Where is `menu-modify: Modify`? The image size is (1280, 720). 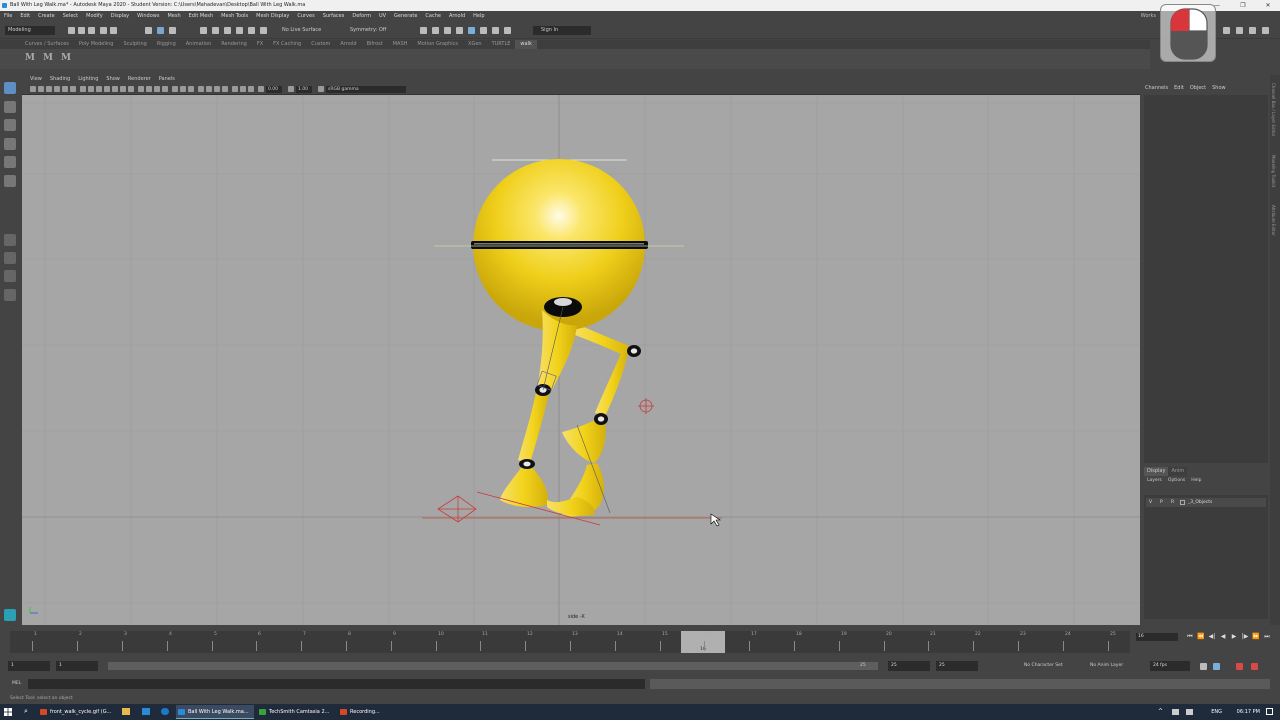
menu-modify: Modify is located at coordinates (94, 16).